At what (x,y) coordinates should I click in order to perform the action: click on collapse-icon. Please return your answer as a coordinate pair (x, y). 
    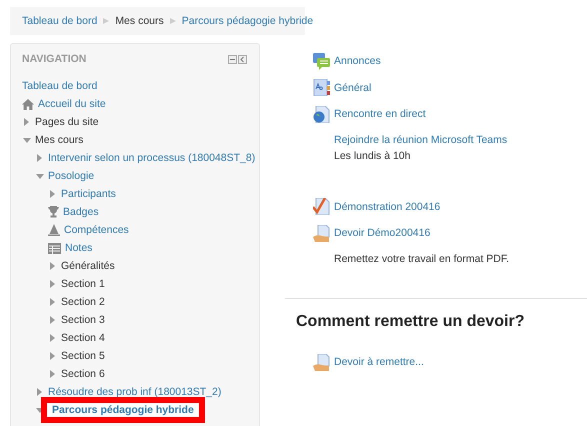
    Looking at the image, I should click on (232, 59).